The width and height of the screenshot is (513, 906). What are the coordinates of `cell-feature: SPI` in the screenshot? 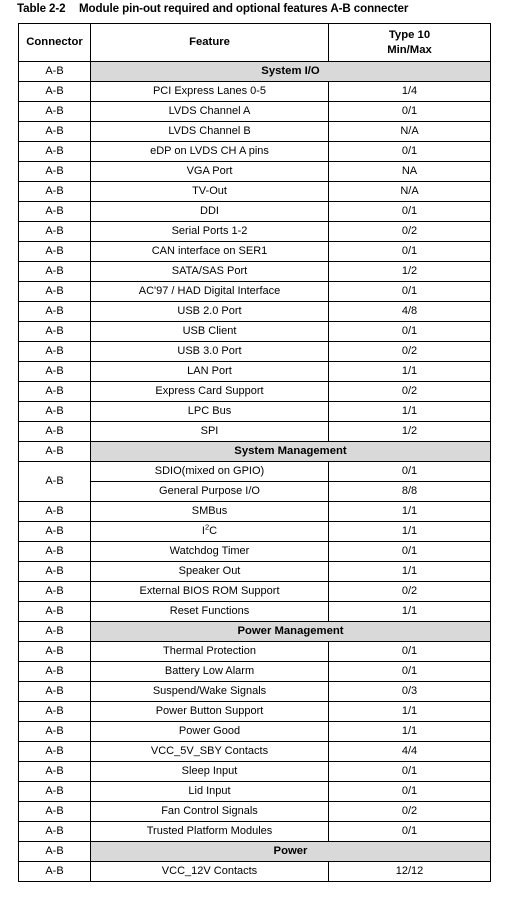 It's located at (209, 431).